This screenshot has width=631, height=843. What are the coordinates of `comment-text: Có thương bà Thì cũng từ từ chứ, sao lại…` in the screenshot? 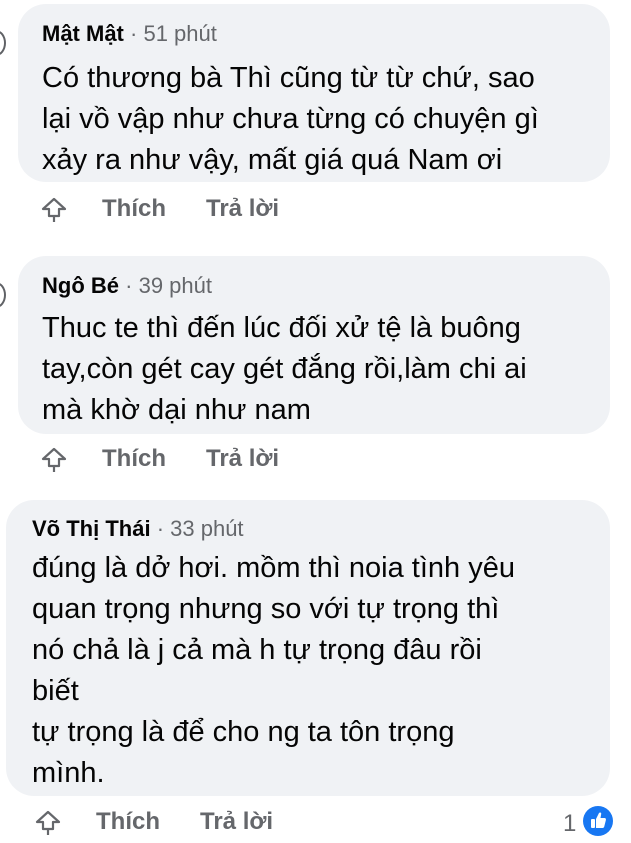 It's located at (290, 119).